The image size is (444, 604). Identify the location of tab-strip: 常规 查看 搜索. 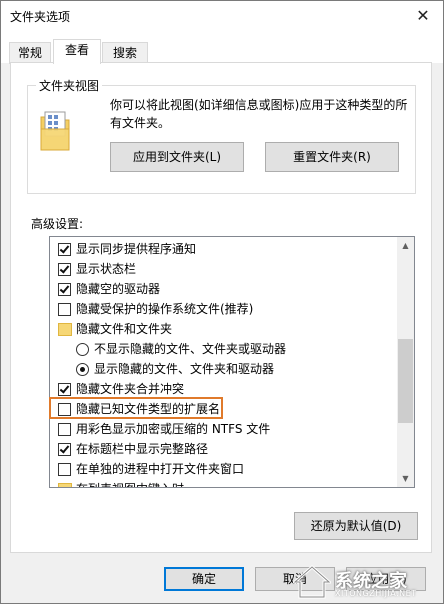
(222, 47).